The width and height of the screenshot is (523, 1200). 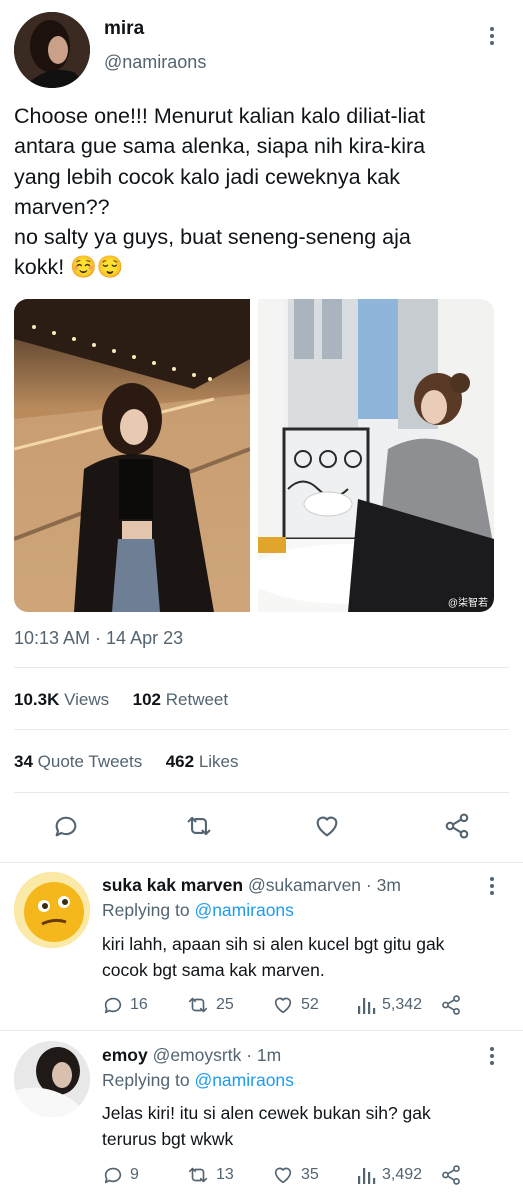 I want to click on tunnel-photo, so click(x=132, y=455).